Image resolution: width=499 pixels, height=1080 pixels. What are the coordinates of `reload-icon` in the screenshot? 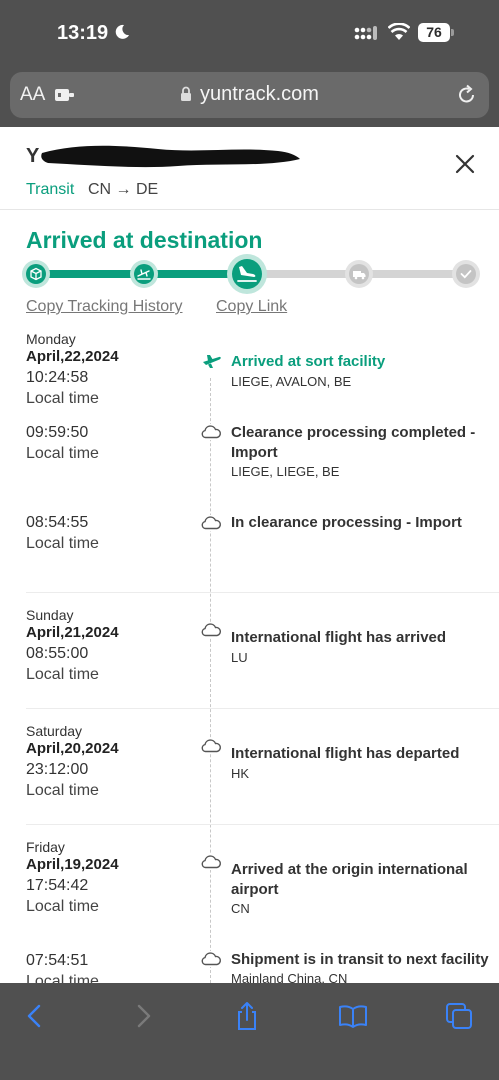 It's located at (467, 95).